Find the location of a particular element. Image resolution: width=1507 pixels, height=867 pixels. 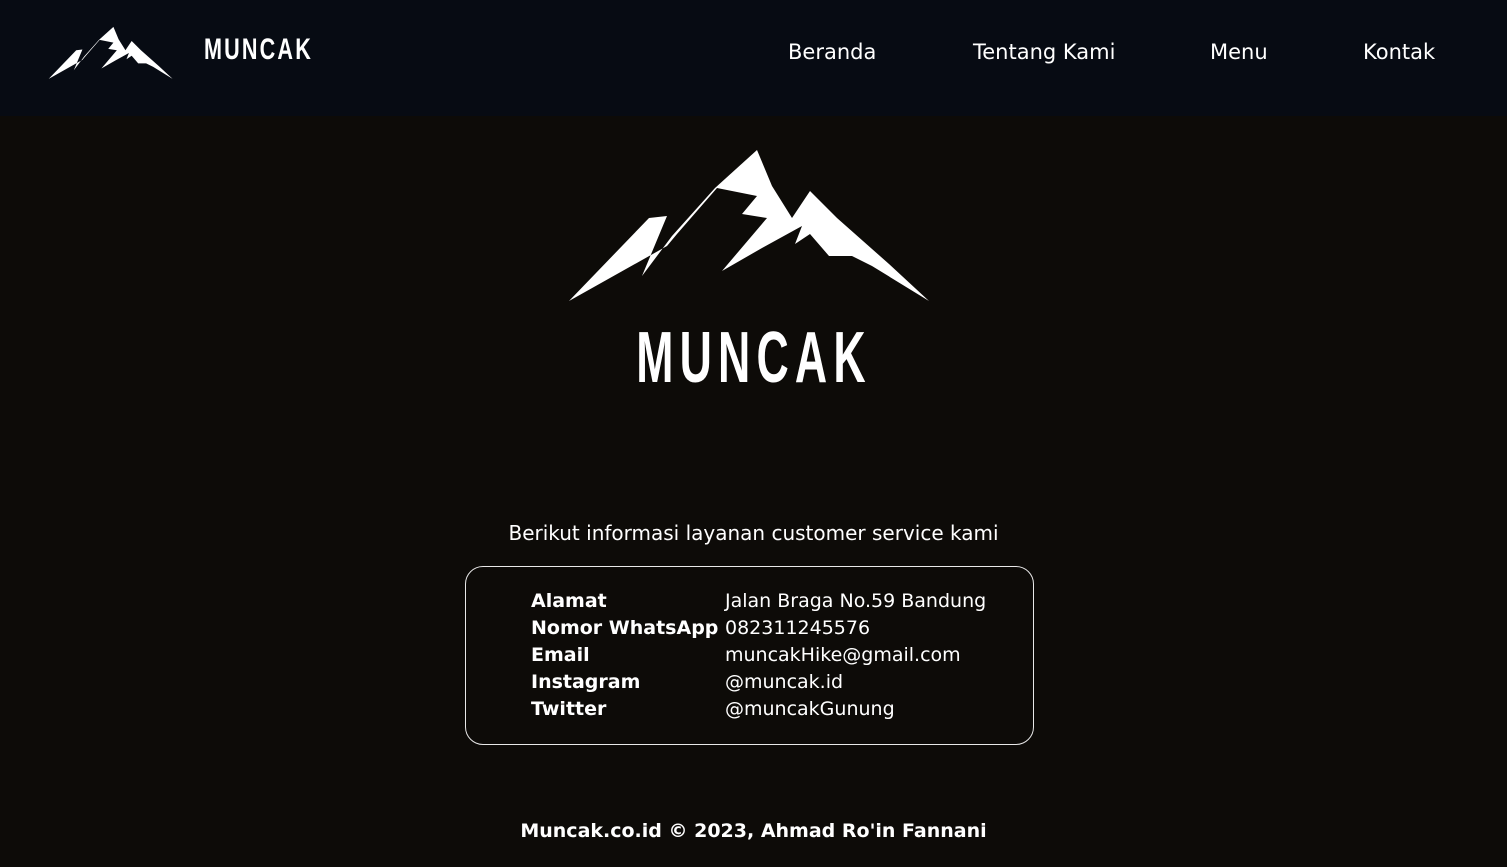

contact-row-twitter: Twitter @muncakGunung is located at coordinates (771, 711).